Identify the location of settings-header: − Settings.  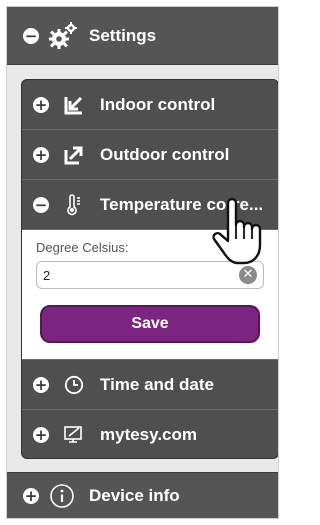
(142, 36).